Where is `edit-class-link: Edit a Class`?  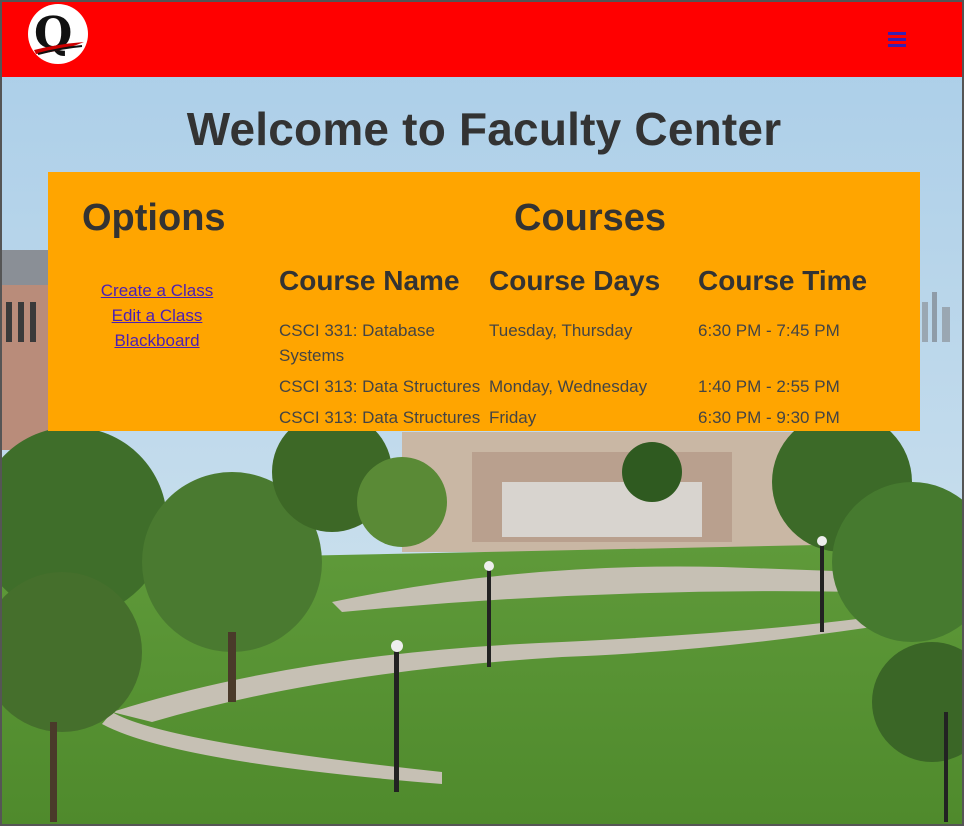
edit-class-link: Edit a Class is located at coordinates (157, 315).